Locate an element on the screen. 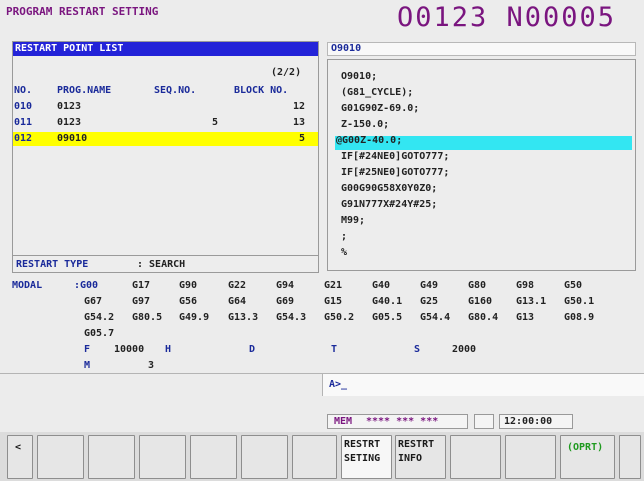 This screenshot has height=481, width=644. program-line: Z-150.0; is located at coordinates (365, 124).